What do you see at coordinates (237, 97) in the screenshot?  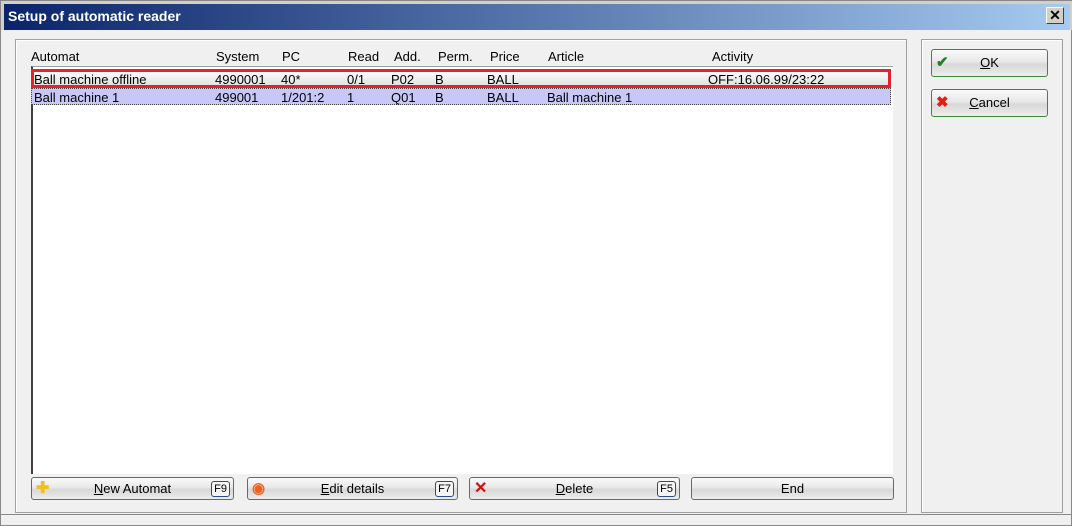 I see `cell-system: 499001` at bounding box center [237, 97].